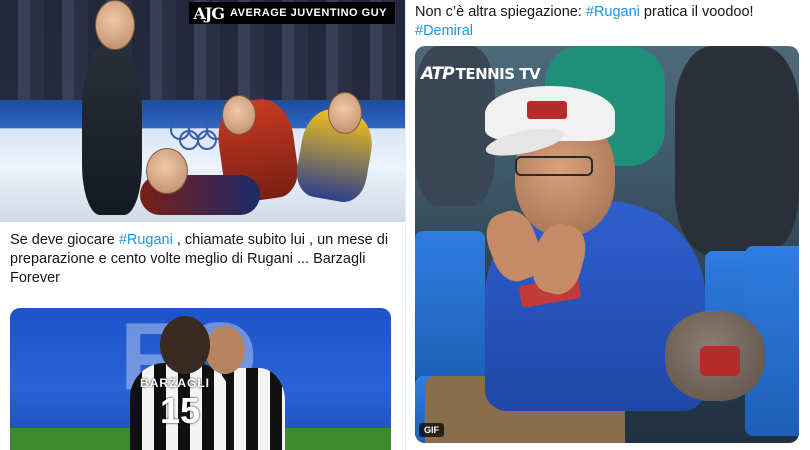  Describe the element at coordinates (438, 74) in the screenshot. I see `atp-logo-text: ATP` at that location.